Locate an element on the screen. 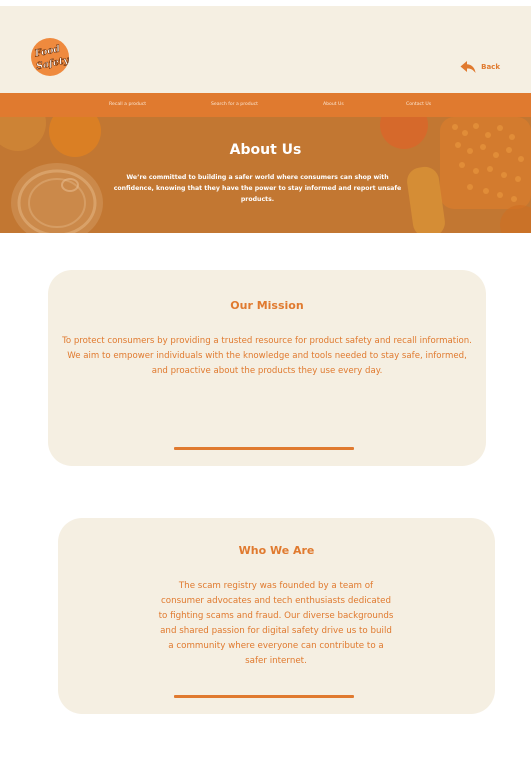 The image size is (531, 758). mission-divider is located at coordinates (264, 448).